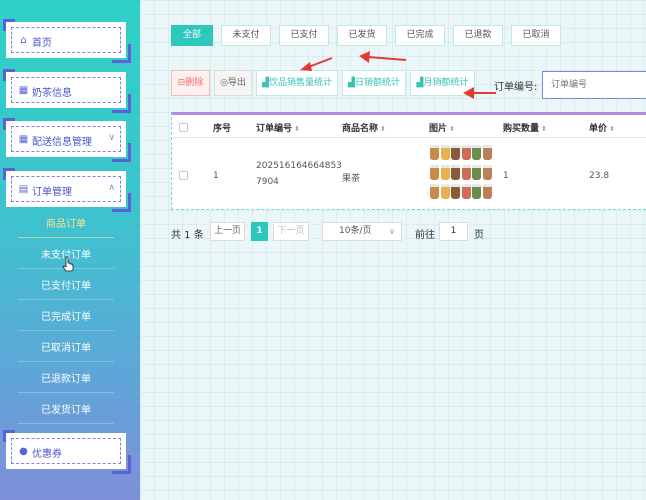  I want to click on chevron-up-icon: ∧, so click(111, 188).